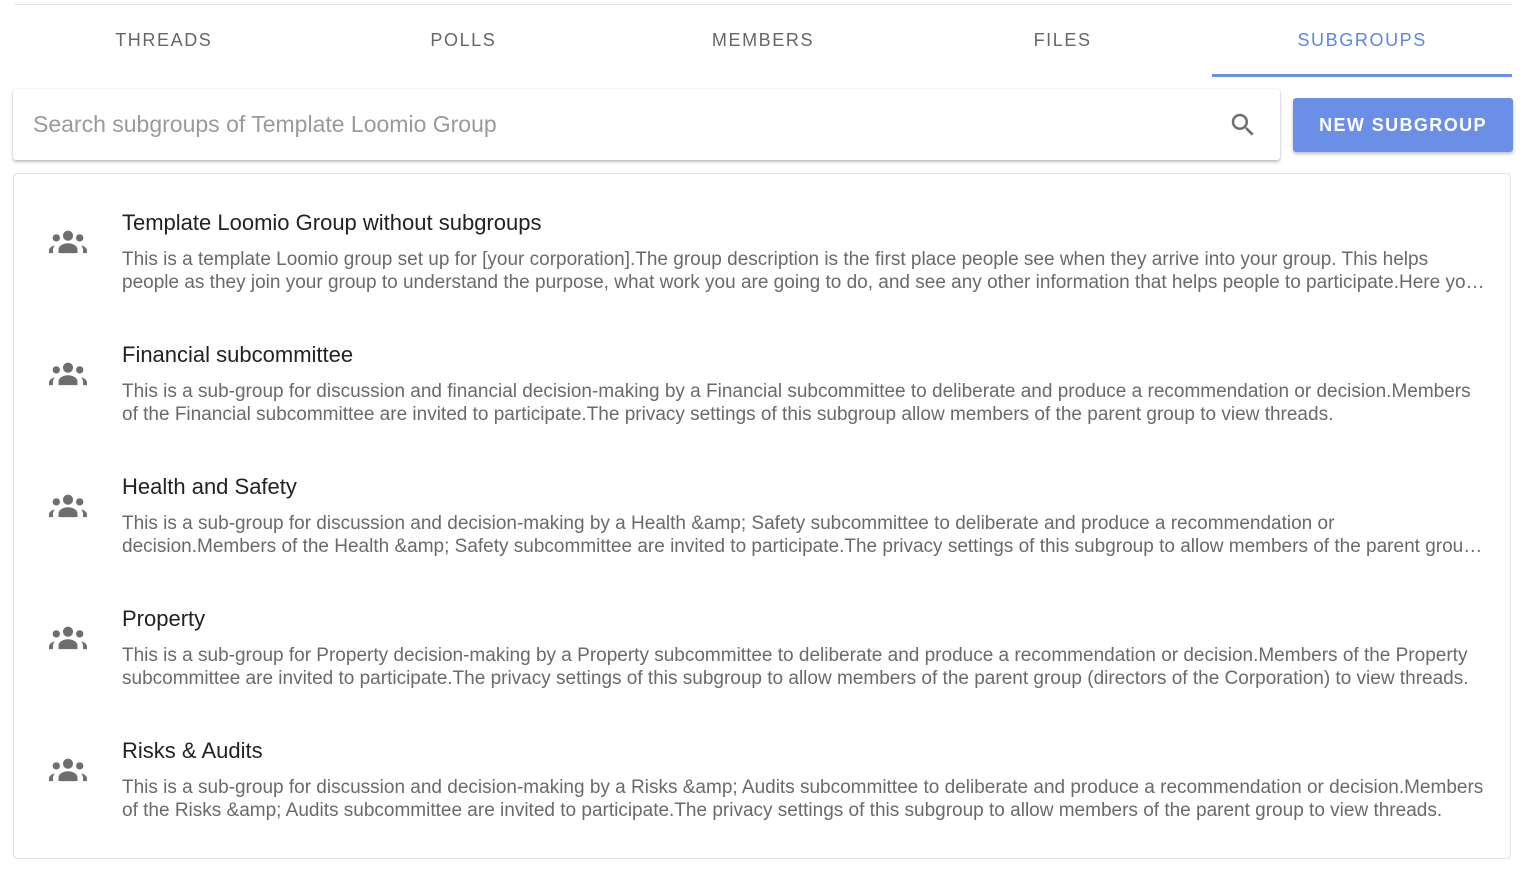 The height and width of the screenshot is (869, 1525). Describe the element at coordinates (1063, 41) in the screenshot. I see `tab-files: FILES` at that location.